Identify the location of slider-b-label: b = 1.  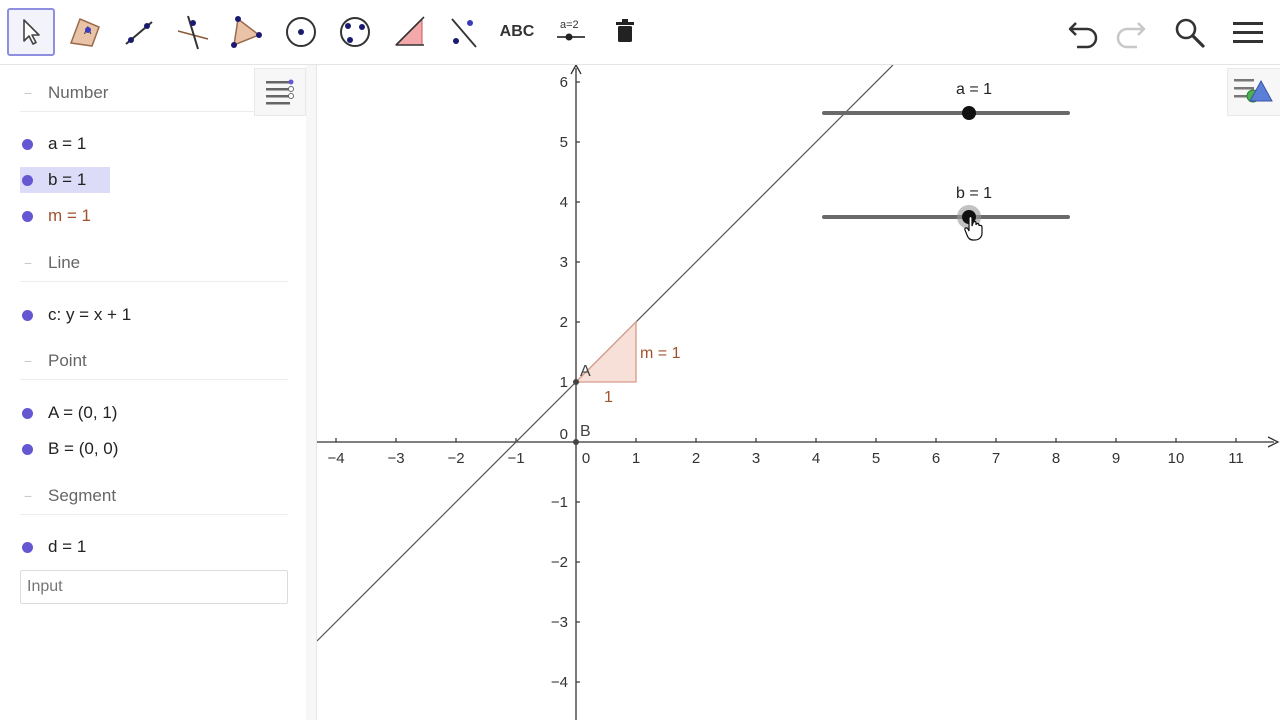
(974, 193).